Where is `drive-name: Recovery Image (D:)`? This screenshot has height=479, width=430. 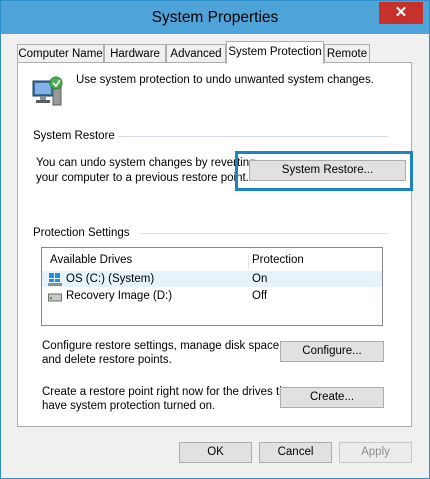 drive-name: Recovery Image (D:) is located at coordinates (119, 296).